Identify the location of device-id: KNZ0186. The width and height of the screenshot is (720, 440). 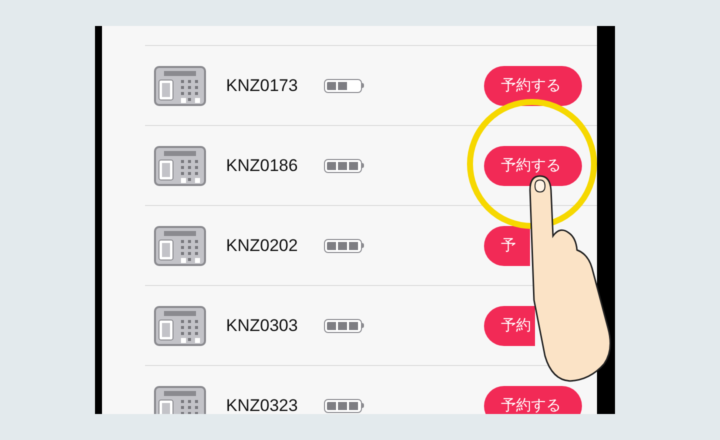
(262, 166).